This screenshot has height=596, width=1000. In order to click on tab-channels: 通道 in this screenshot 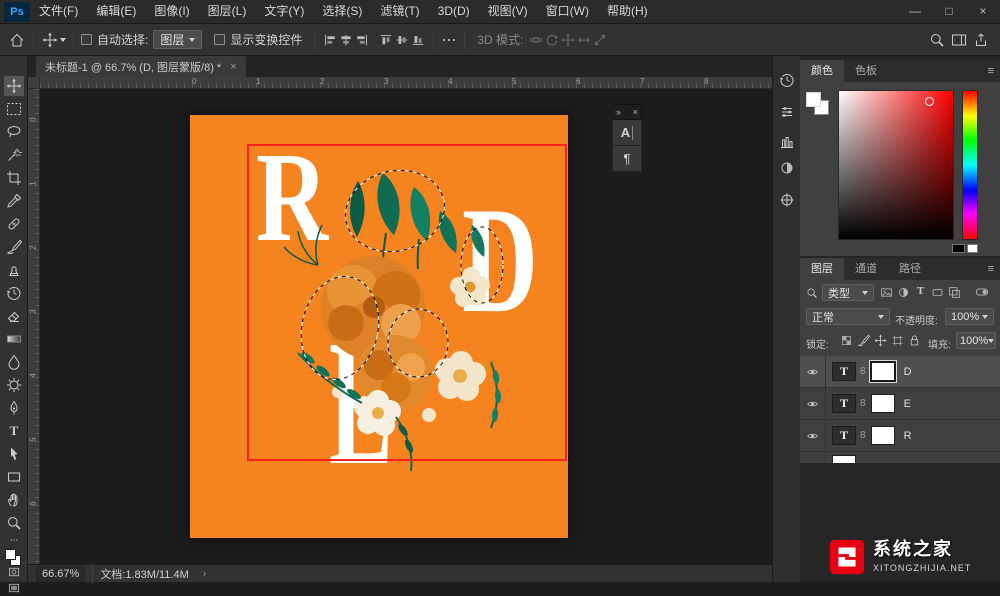, I will do `click(866, 269)`.